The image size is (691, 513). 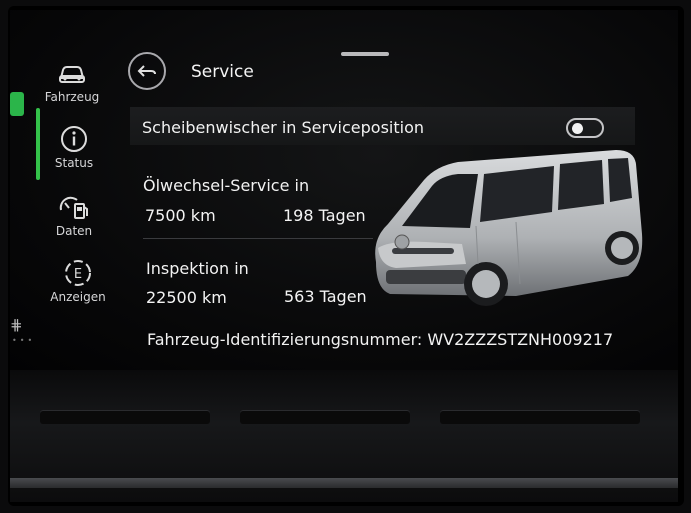 What do you see at coordinates (74, 139) in the screenshot?
I see `info-icon` at bounding box center [74, 139].